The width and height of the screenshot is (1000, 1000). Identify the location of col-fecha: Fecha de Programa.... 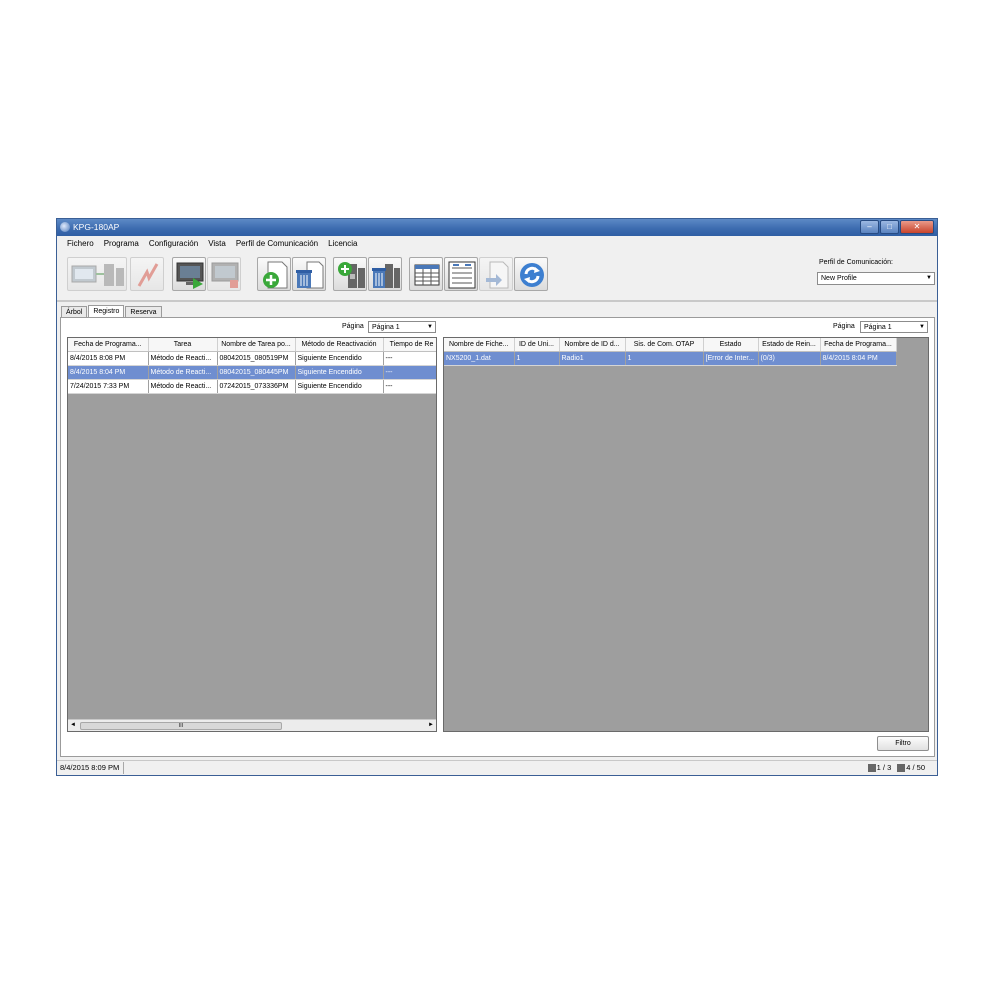
(108, 345).